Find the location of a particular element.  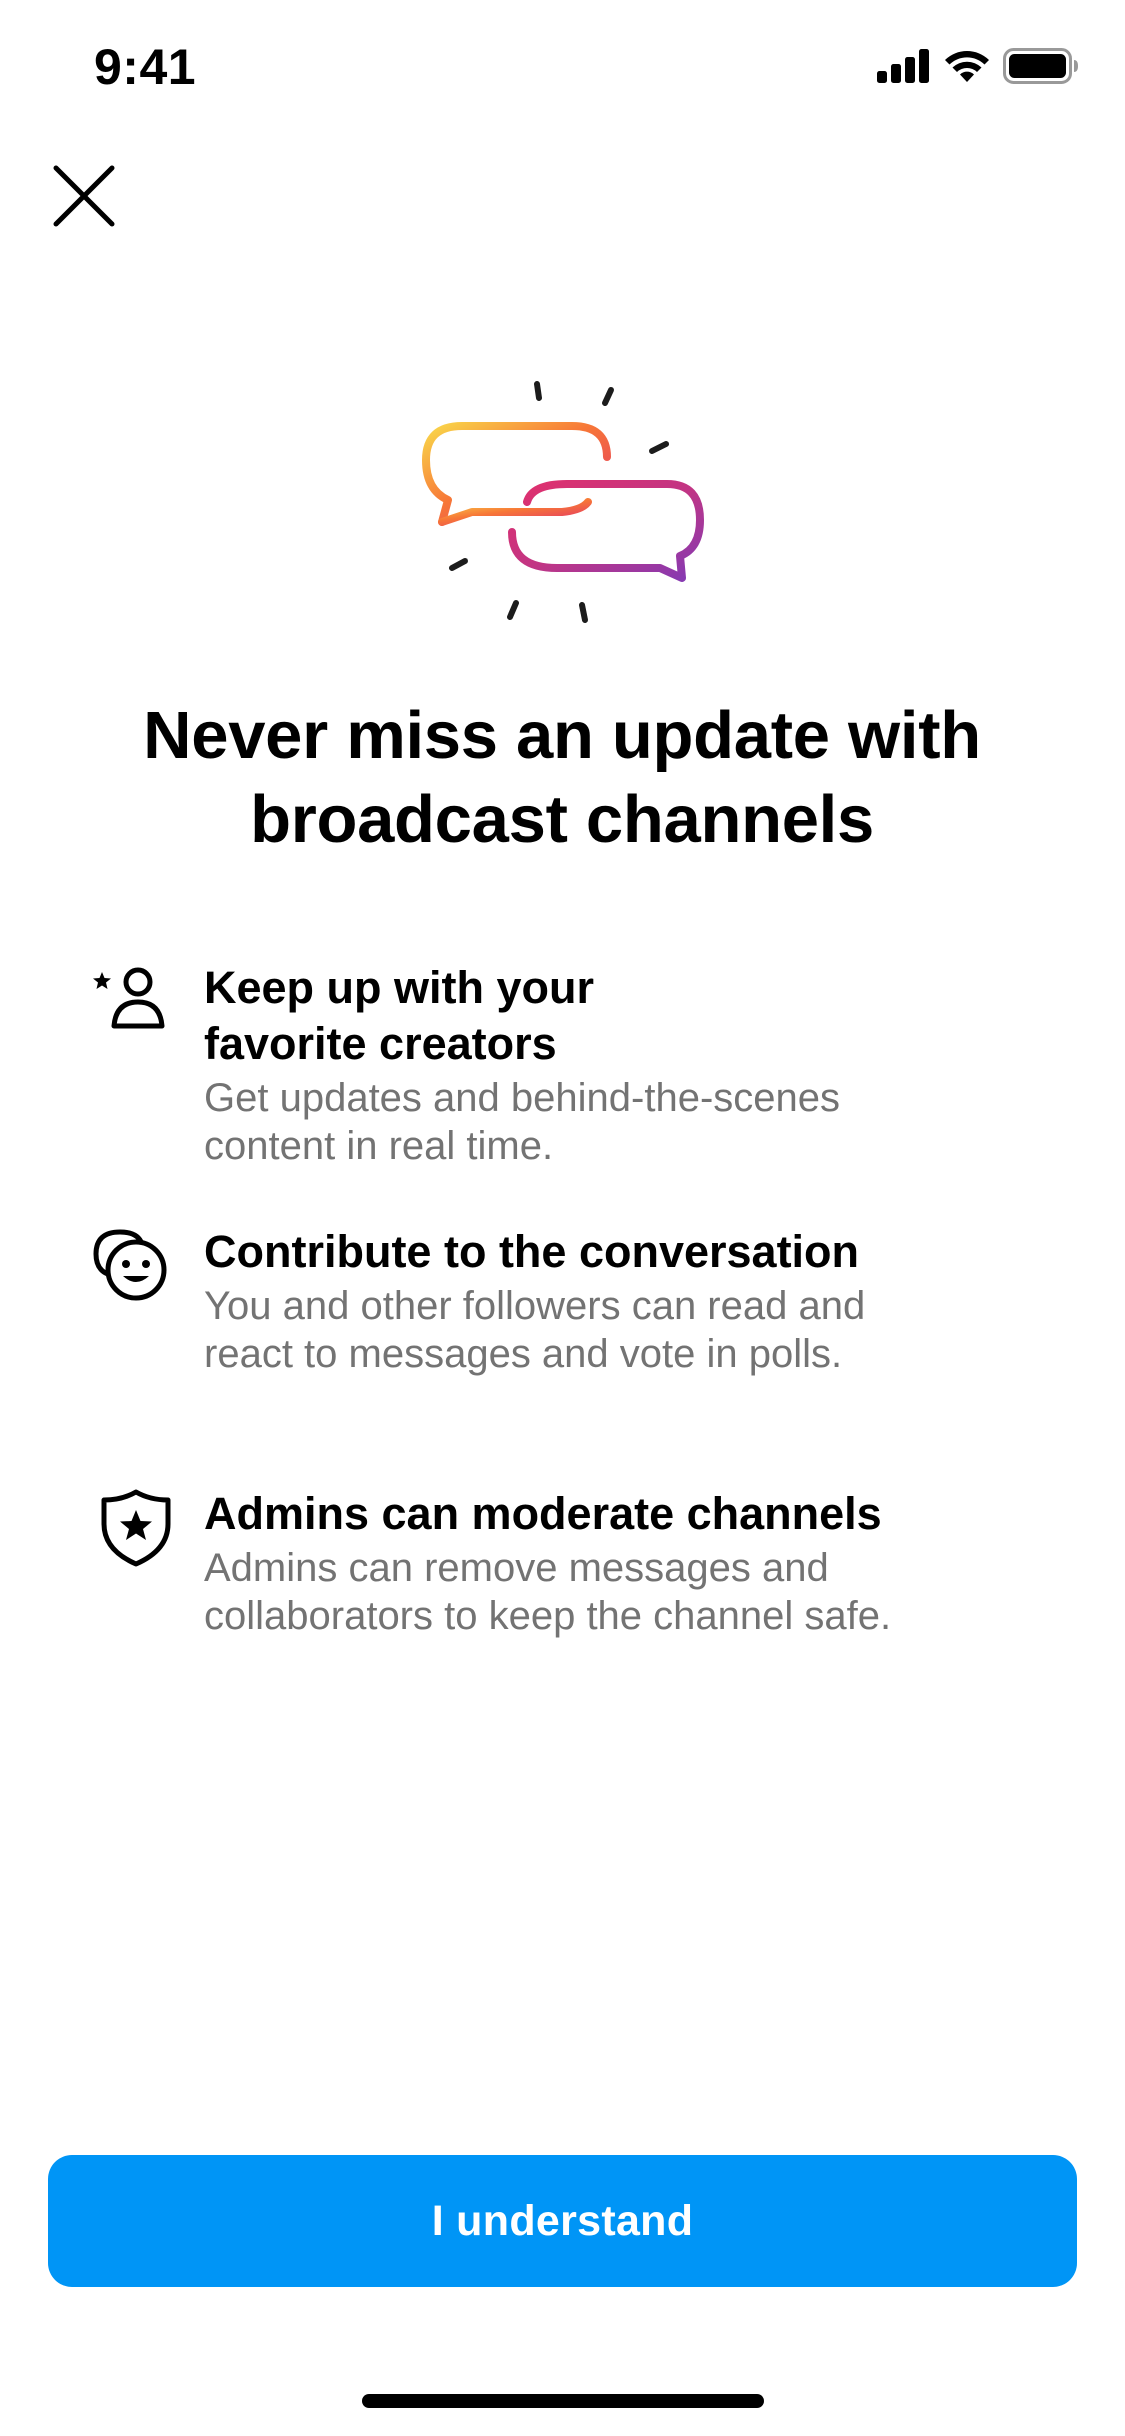

feature-title: Contribute to the conversation is located at coordinates (644, 1252).